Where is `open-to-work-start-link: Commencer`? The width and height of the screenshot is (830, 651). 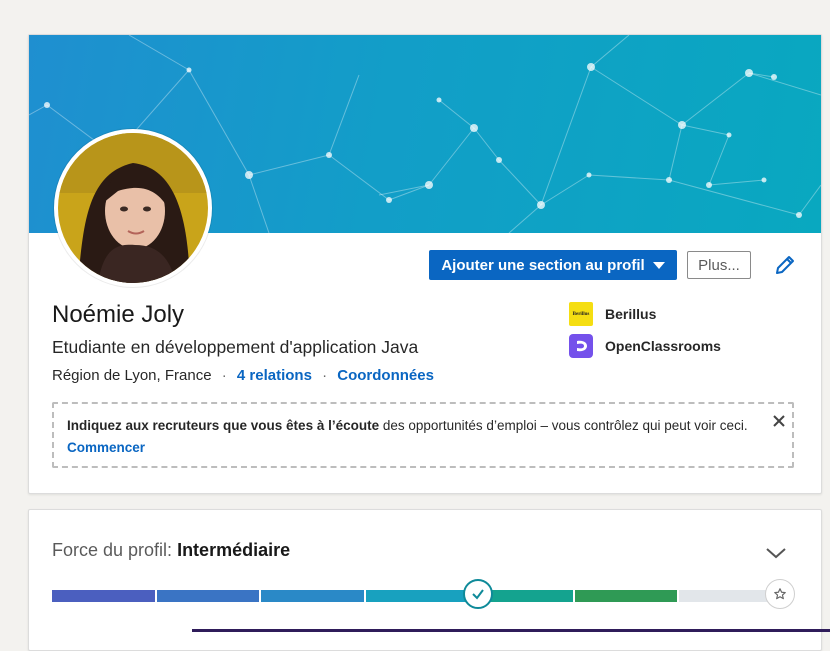
open-to-work-start-link: Commencer is located at coordinates (106, 447).